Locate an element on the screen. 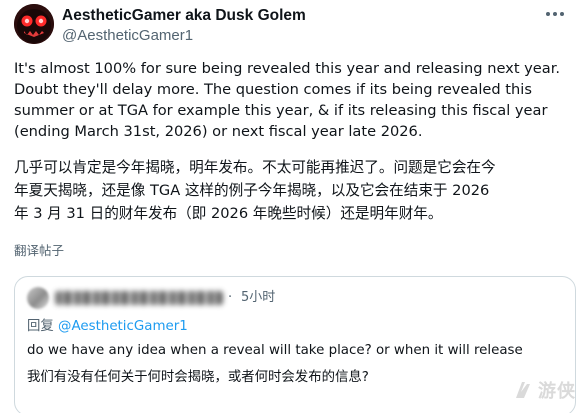 The height and width of the screenshot is (413, 584). translate-post-link: 翻译帖子 is located at coordinates (39, 251).